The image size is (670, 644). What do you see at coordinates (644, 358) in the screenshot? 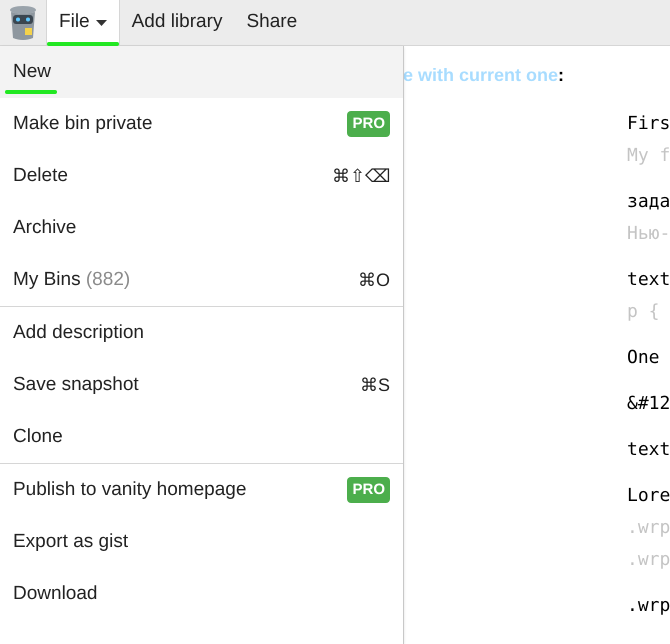
I see `code-line: One` at bounding box center [644, 358].